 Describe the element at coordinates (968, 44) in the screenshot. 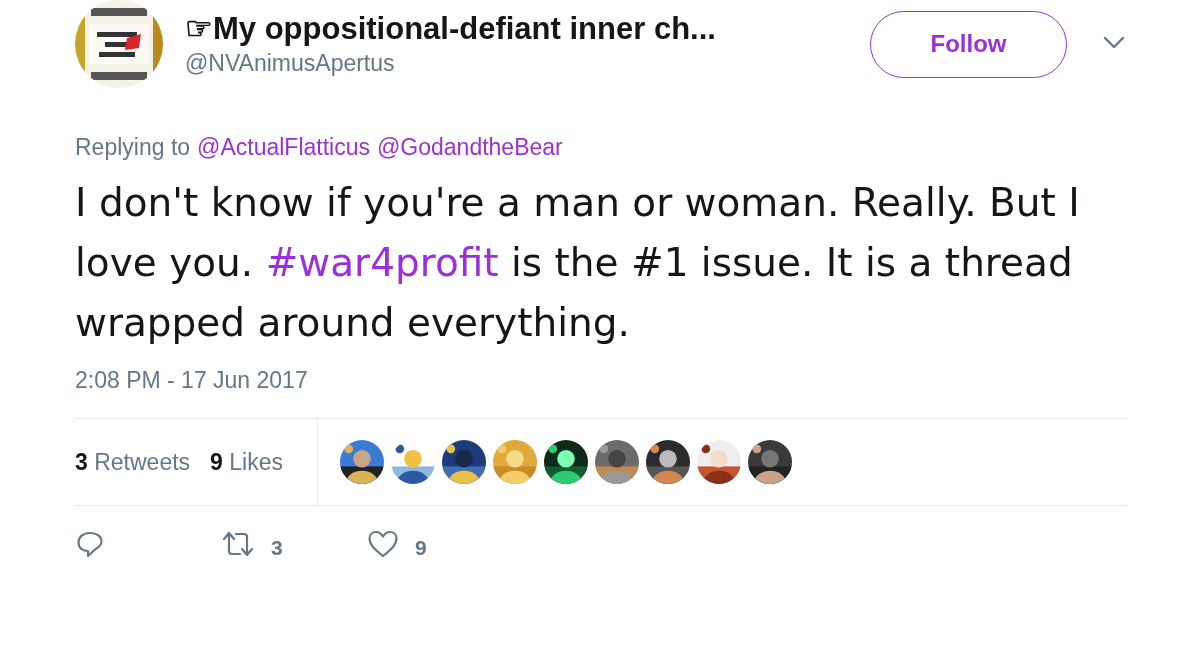

I see `follow-button: Follow` at that location.